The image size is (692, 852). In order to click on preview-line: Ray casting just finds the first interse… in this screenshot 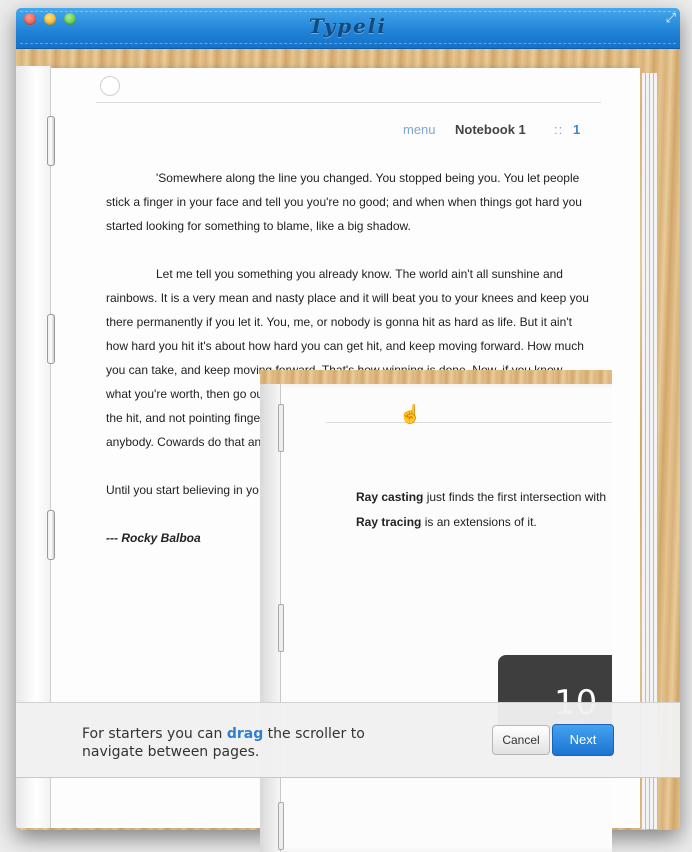, I will do `click(481, 497)`.